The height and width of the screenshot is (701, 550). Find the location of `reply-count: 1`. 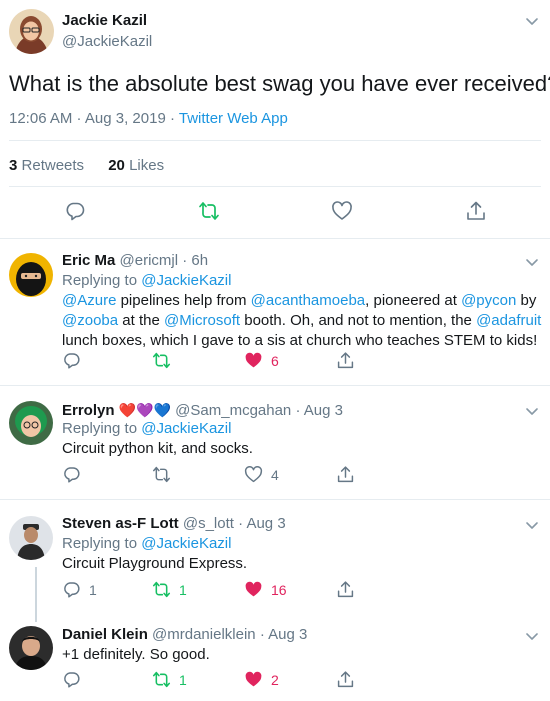

reply-count: 1 is located at coordinates (93, 589).